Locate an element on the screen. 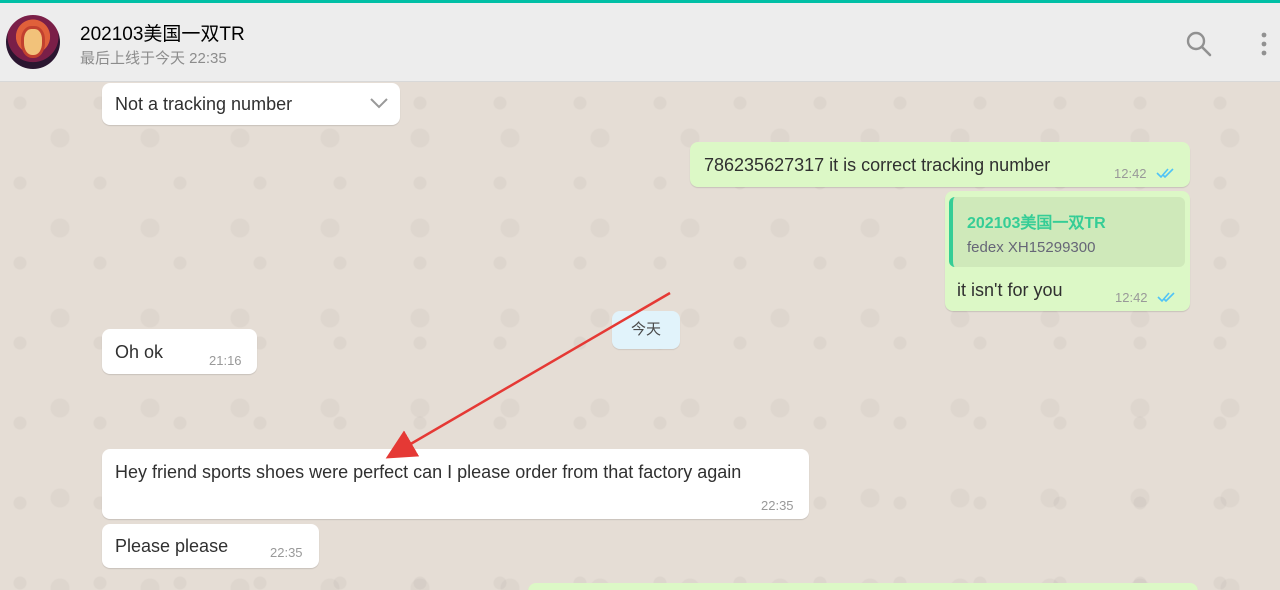 The height and width of the screenshot is (590, 1280). message-incoming: Please please 22:35 is located at coordinates (210, 546).